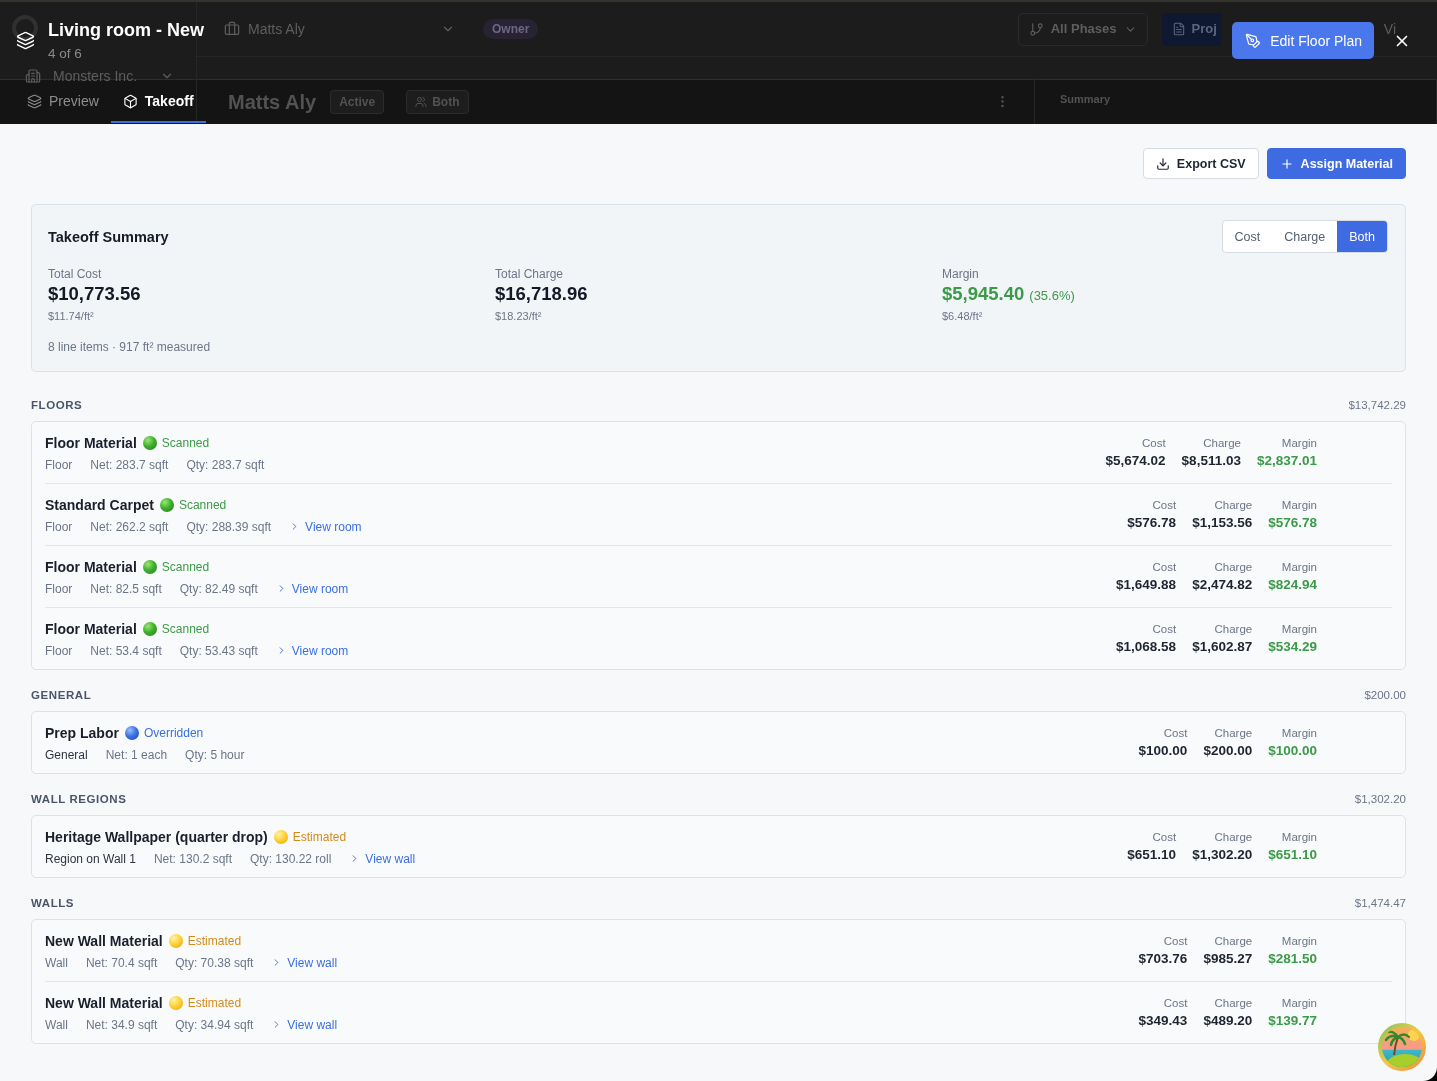 The width and height of the screenshot is (1437, 1081). I want to click on stat-value: $16,718.96, so click(541, 294).